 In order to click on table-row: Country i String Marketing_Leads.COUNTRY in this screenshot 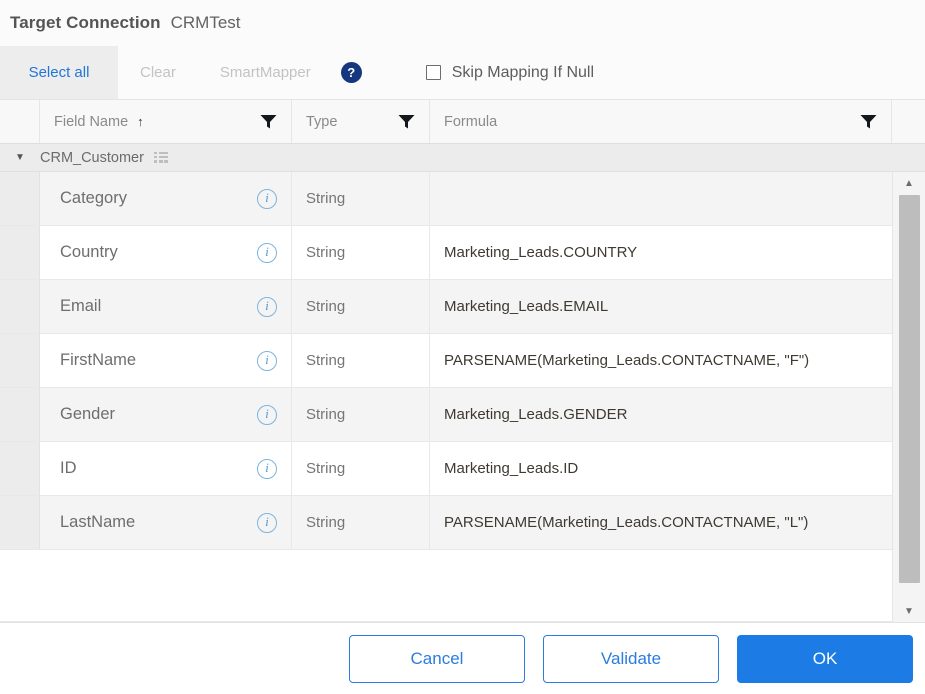, I will do `click(446, 253)`.